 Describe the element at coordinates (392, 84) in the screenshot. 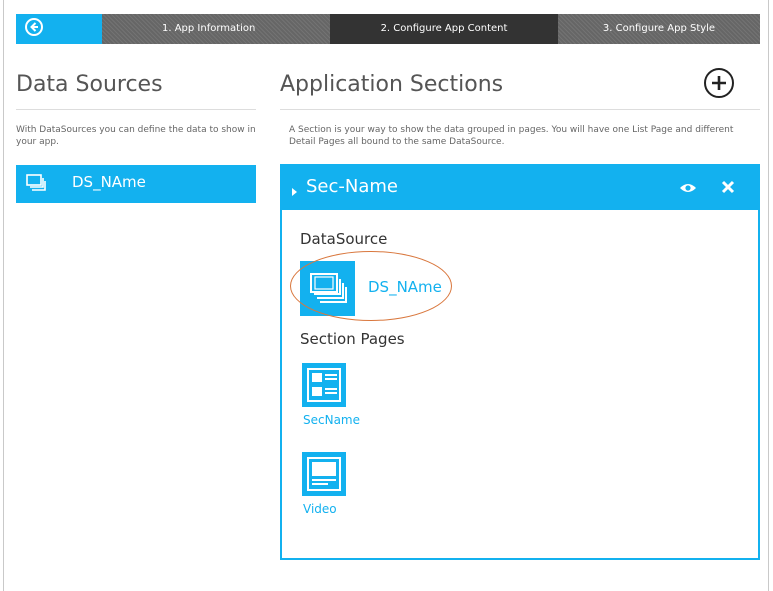

I see `application-sections-title: Application Sections` at that location.